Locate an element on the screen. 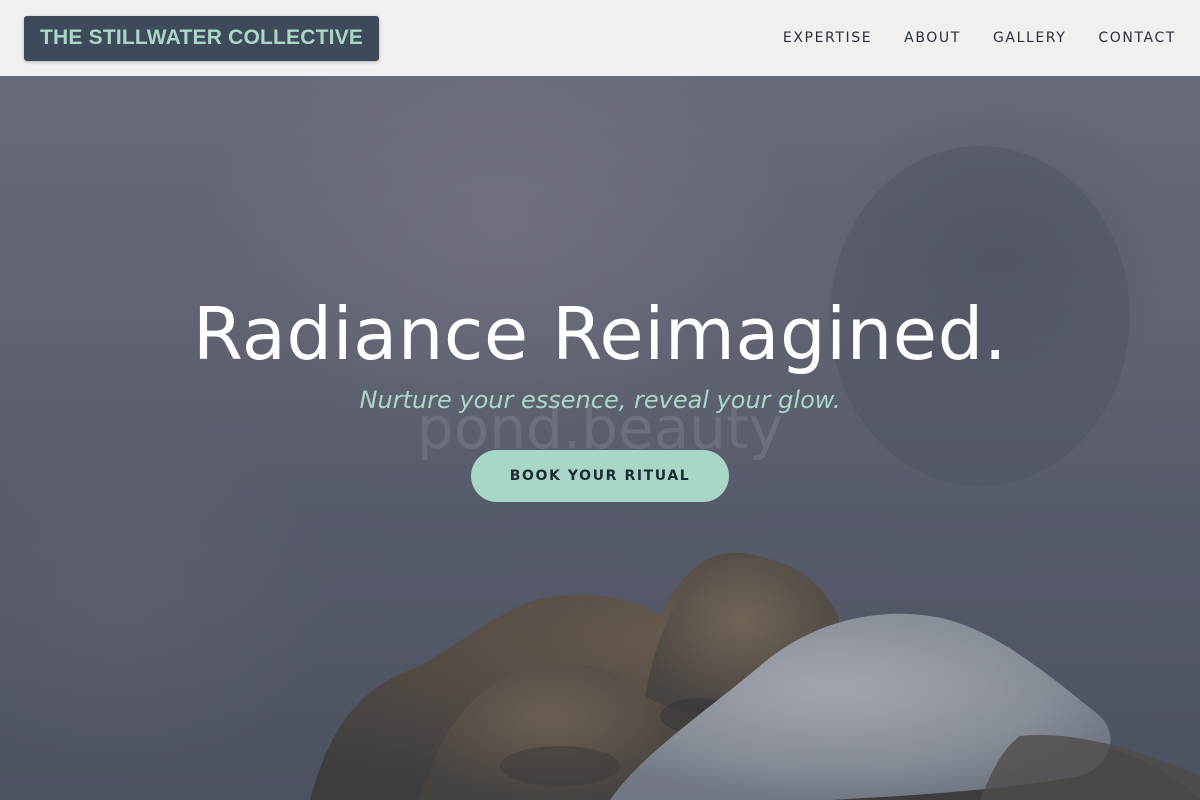 The width and height of the screenshot is (1200, 800). book-ritual-button: BOOK YOUR RITUAL is located at coordinates (600, 476).